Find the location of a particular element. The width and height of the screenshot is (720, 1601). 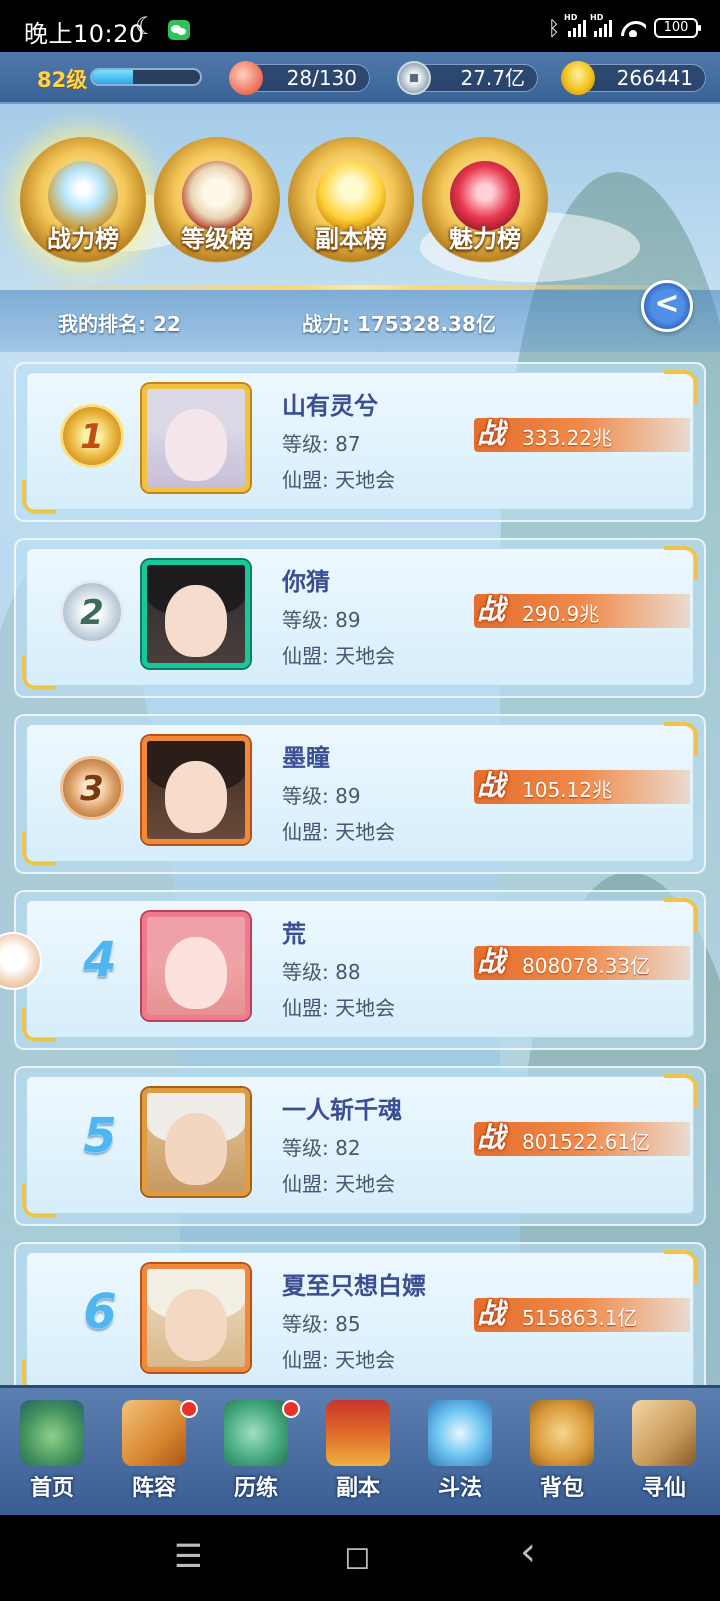

ranking-row: 1 山有灵兮 等级: 87 仙盟: 天地会 战 333.22兆 is located at coordinates (360, 442).